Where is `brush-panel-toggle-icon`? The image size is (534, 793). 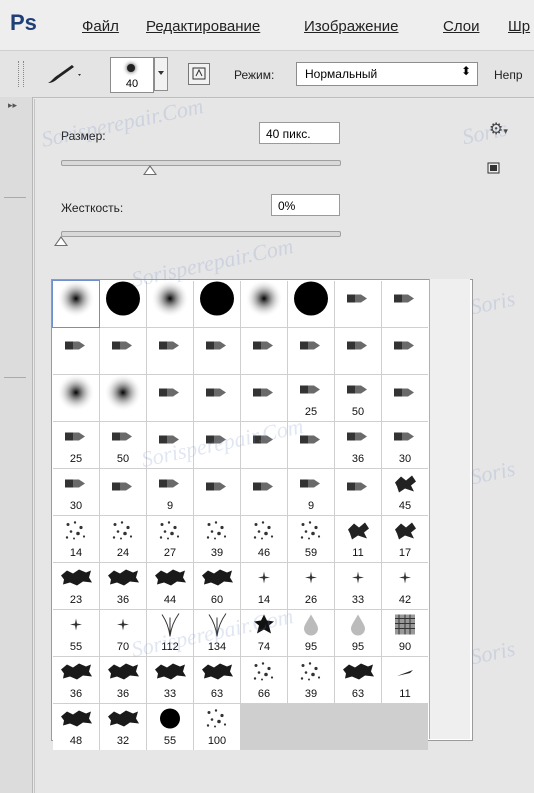
brush-panel-toggle-icon is located at coordinates (199, 74).